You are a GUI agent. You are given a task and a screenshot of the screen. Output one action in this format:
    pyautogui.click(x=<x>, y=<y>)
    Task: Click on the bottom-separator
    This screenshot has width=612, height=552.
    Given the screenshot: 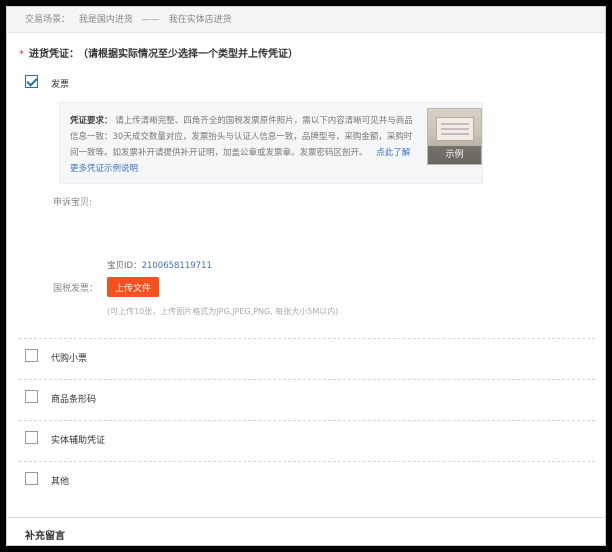 What is the action you would take?
    pyautogui.click(x=306, y=517)
    